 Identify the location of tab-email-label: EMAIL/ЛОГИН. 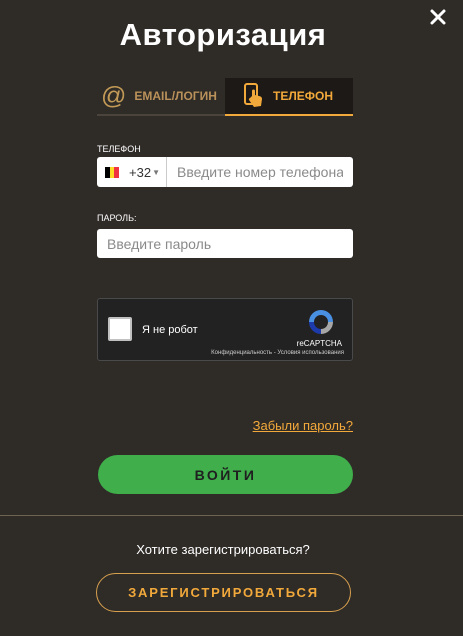
(175, 96).